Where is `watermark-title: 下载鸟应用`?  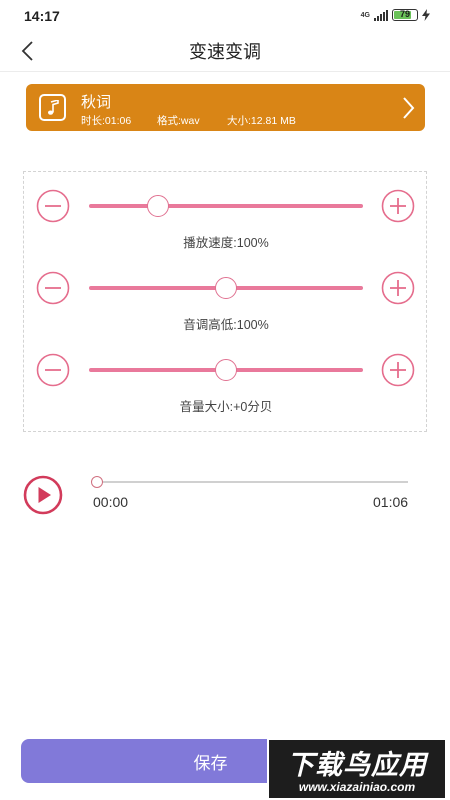
watermark-title: 下载鸟应用 is located at coordinates (357, 765).